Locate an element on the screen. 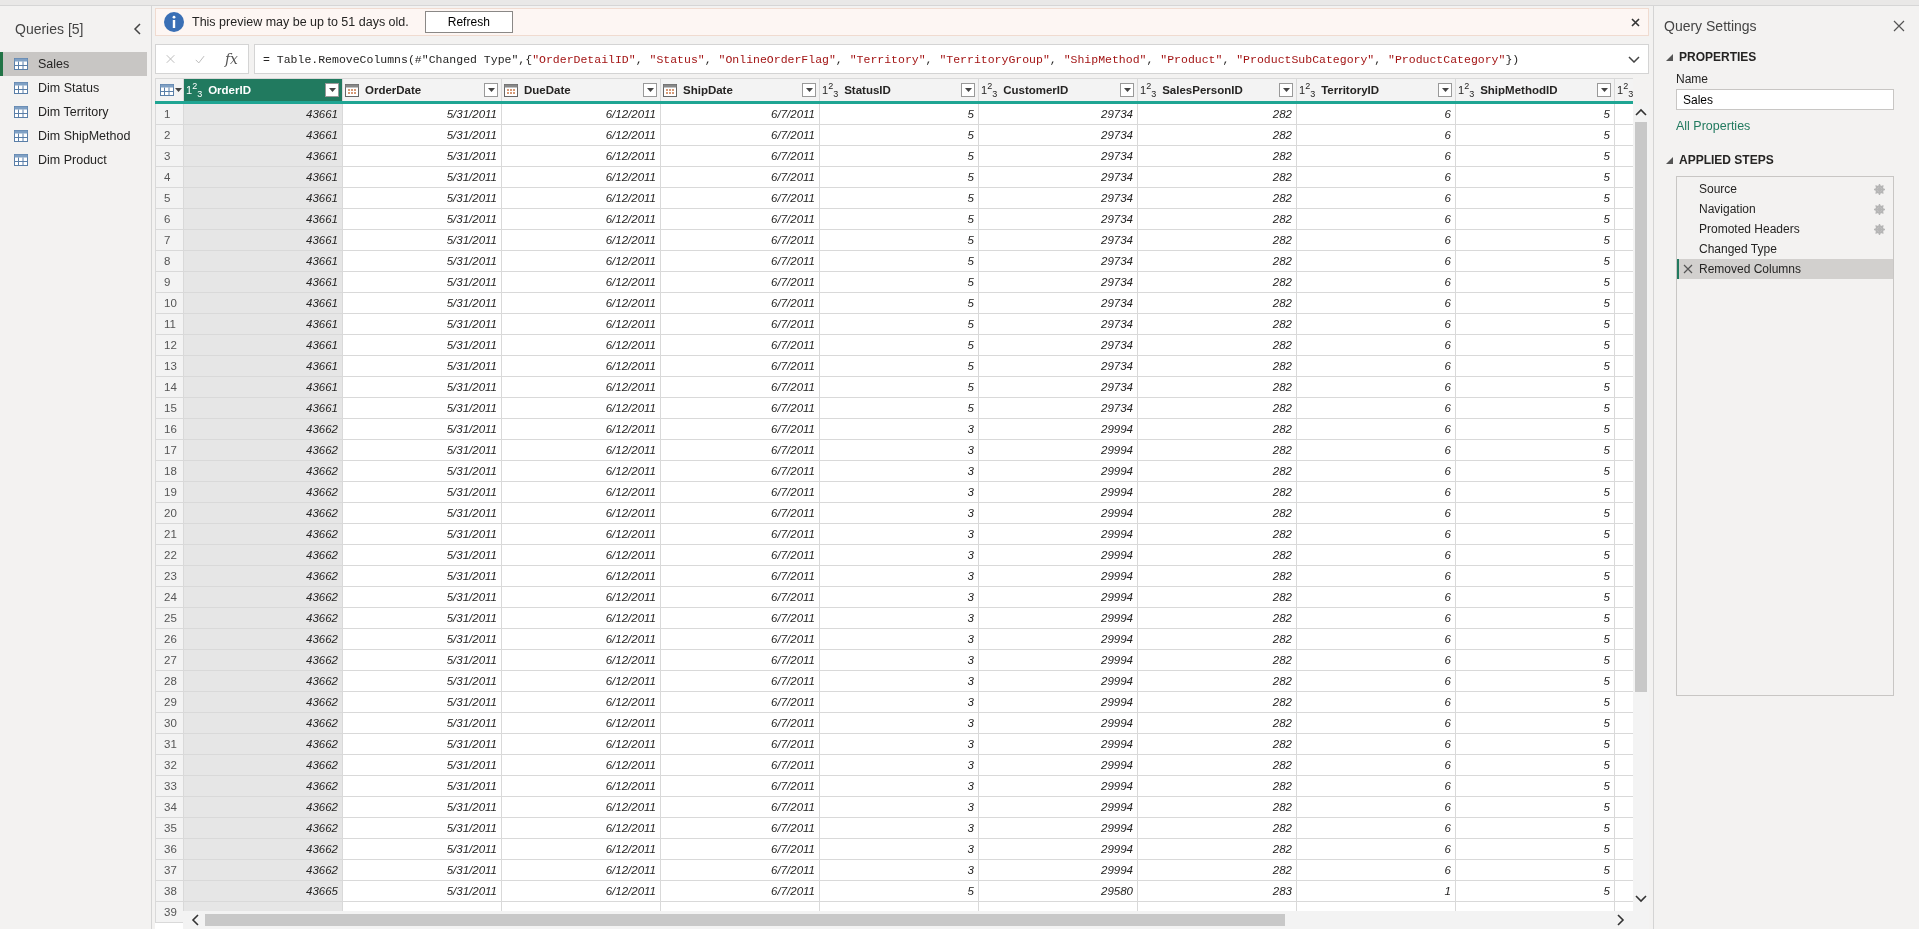 The height and width of the screenshot is (929, 1919). query-item: Dim ShipMethod is located at coordinates (73, 136).